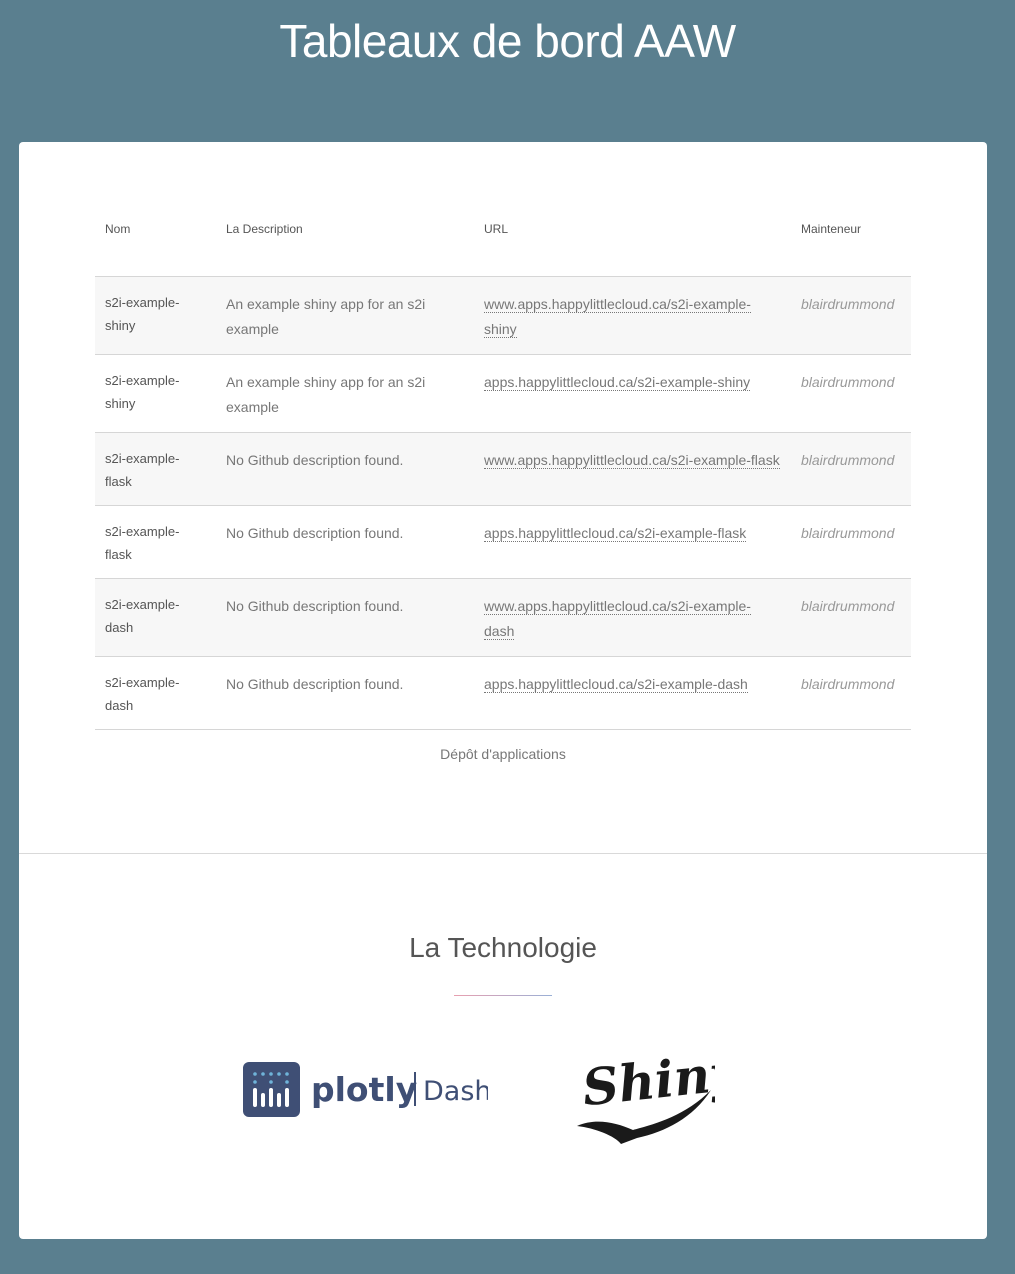 The height and width of the screenshot is (1274, 1015). What do you see at coordinates (503, 853) in the screenshot?
I see `section-divider` at bounding box center [503, 853].